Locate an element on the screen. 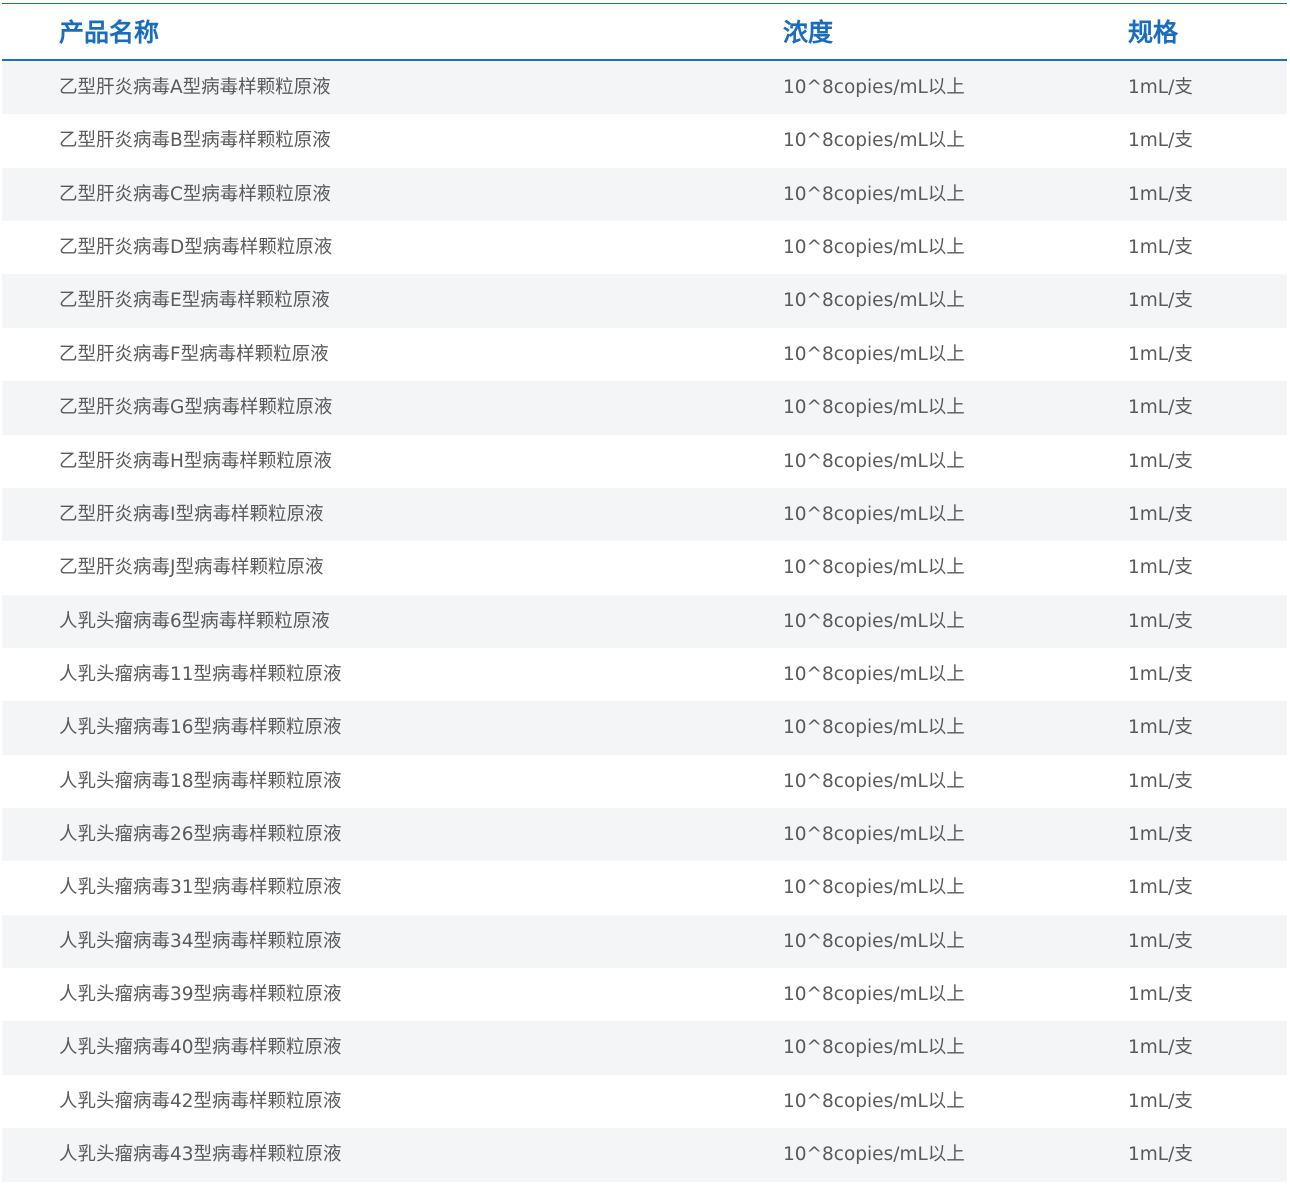 Image resolution: width=1290 pixels, height=1188 pixels. table-header: 产品名称 浓度 规格 is located at coordinates (644, 32).